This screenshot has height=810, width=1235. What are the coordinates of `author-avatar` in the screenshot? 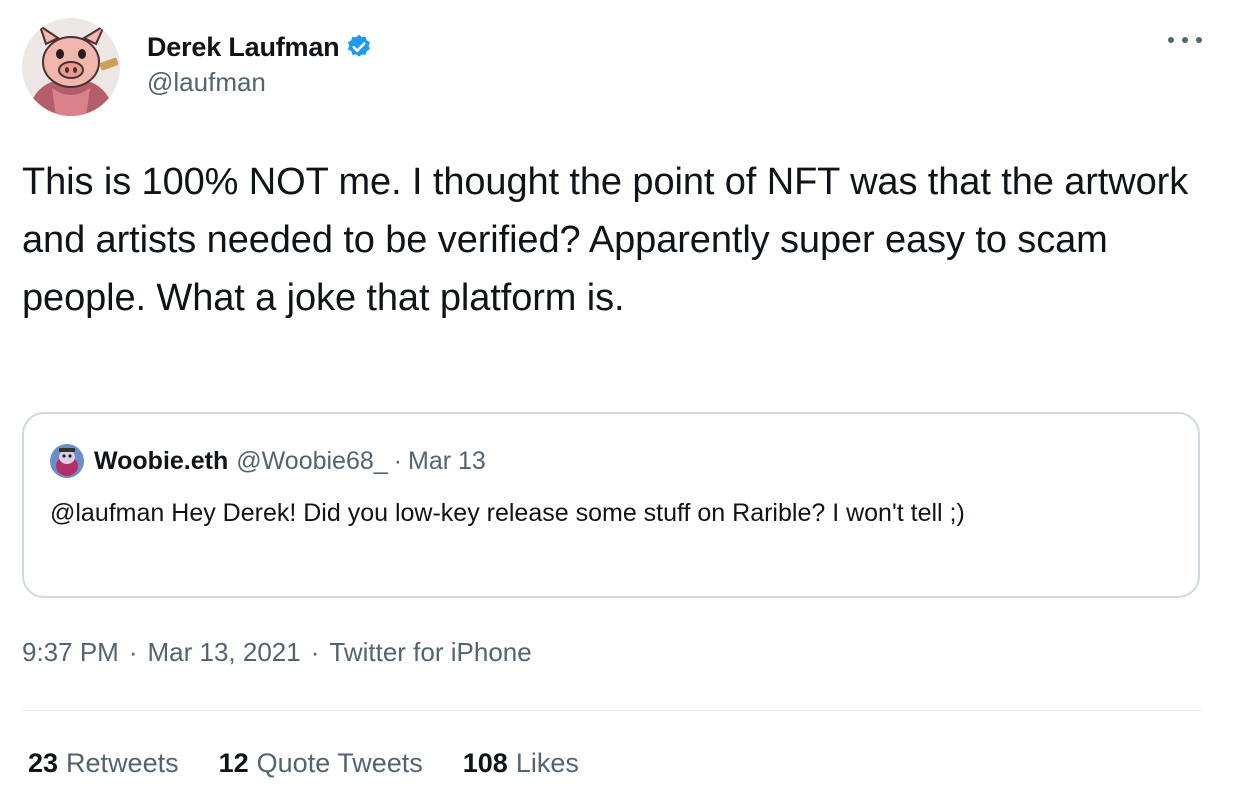 It's located at (71, 67).